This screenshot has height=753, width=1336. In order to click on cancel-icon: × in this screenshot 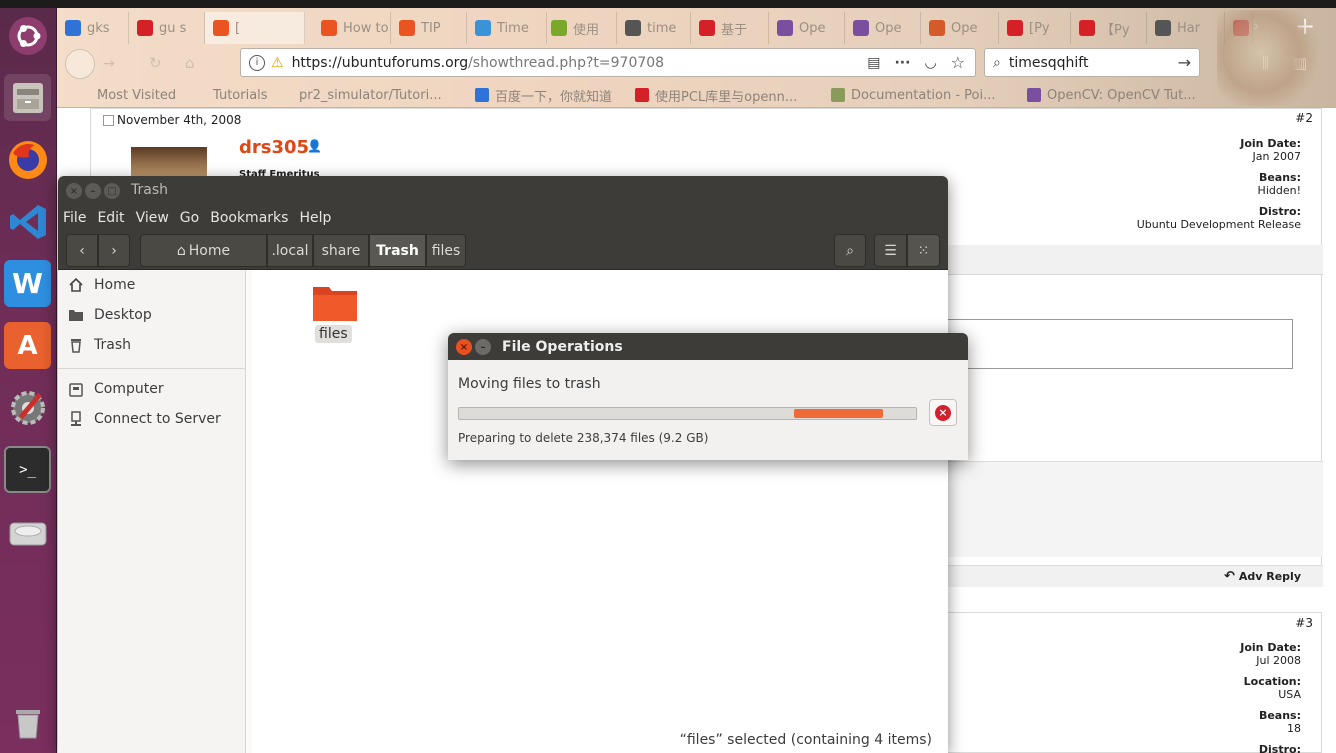, I will do `click(943, 412)`.